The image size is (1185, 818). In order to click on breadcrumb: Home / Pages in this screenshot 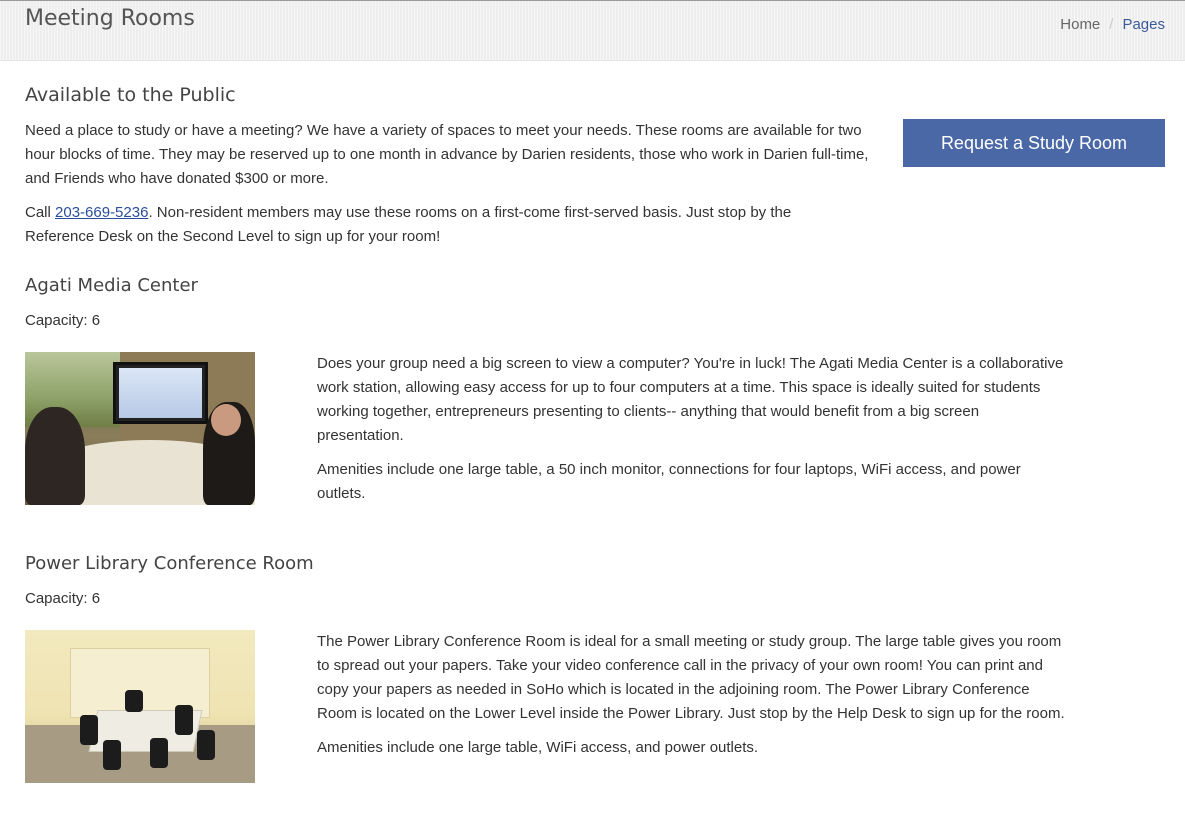, I will do `click(1112, 24)`.